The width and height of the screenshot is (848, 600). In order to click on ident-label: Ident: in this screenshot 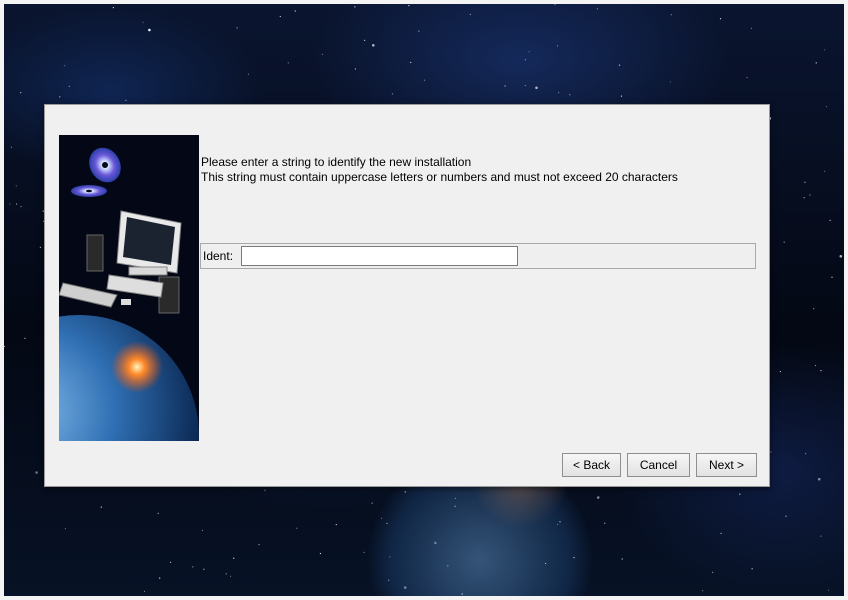, I will do `click(218, 256)`.